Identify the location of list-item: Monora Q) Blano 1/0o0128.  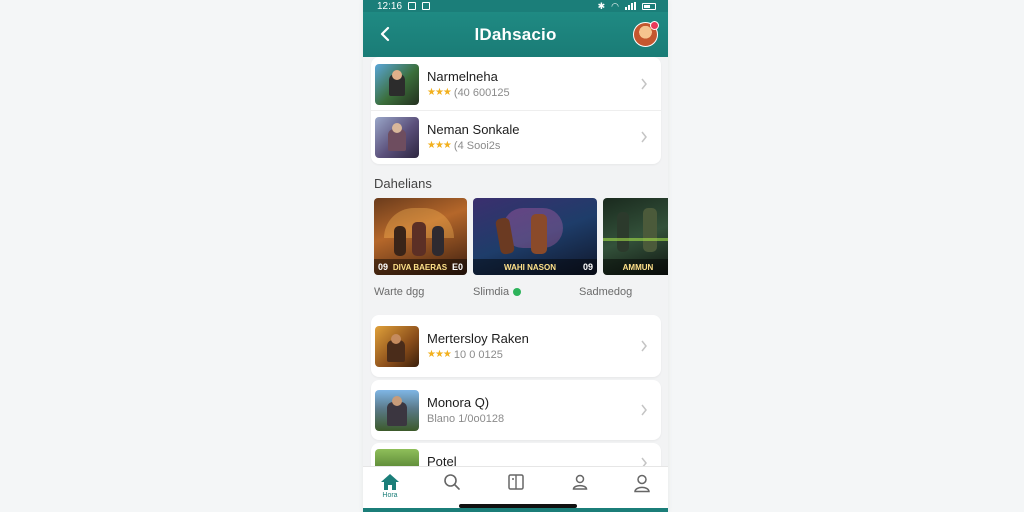
(516, 410).